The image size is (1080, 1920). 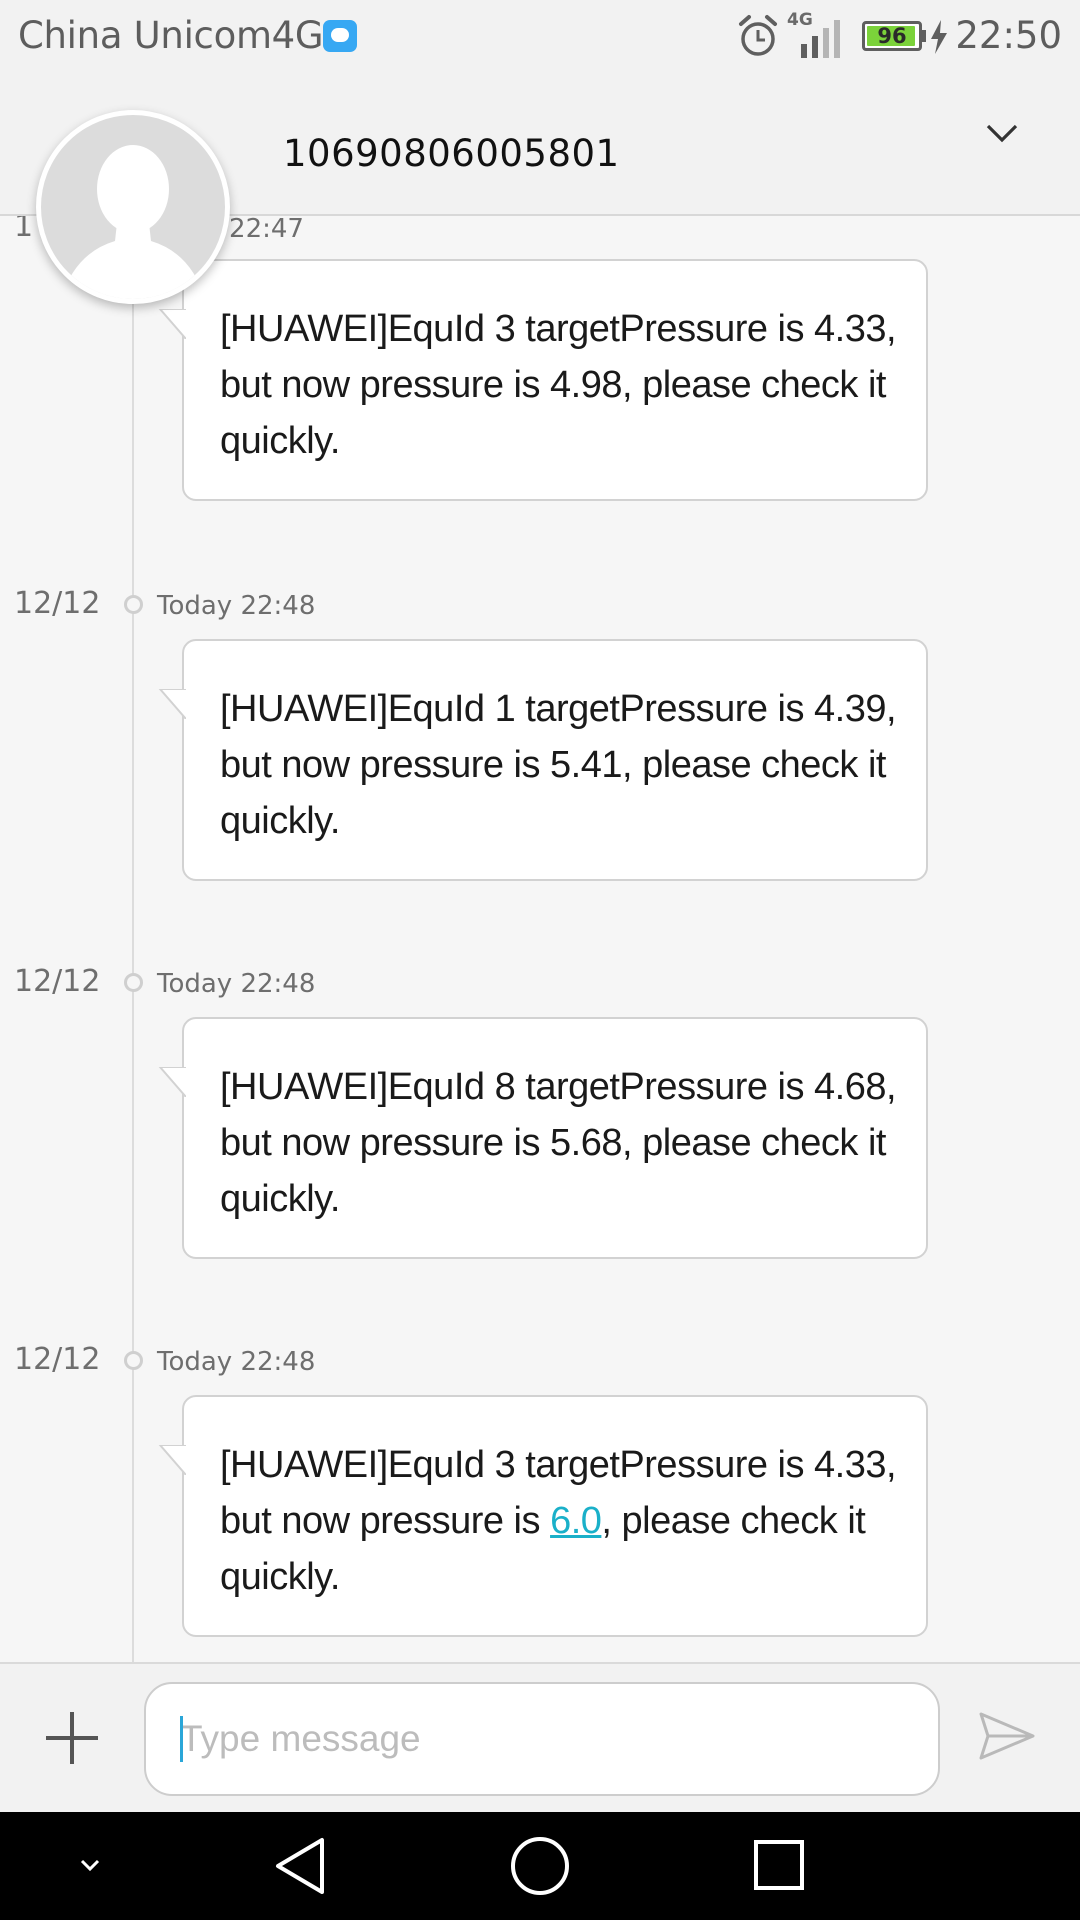 I want to click on hide-keyboard-icon, so click(x=90, y=1866).